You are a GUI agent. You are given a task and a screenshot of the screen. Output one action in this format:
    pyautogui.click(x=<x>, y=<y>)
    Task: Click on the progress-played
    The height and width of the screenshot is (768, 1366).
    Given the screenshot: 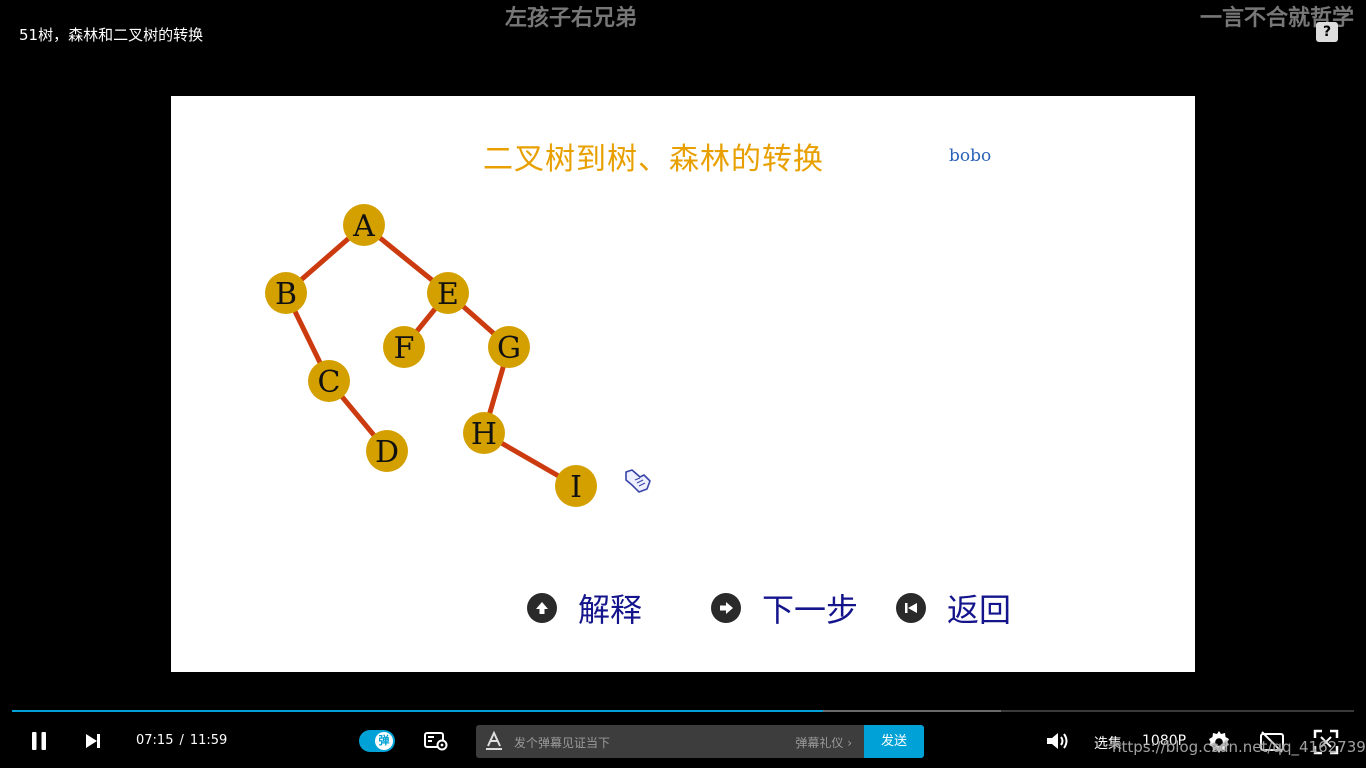 What is the action you would take?
    pyautogui.click(x=417, y=711)
    